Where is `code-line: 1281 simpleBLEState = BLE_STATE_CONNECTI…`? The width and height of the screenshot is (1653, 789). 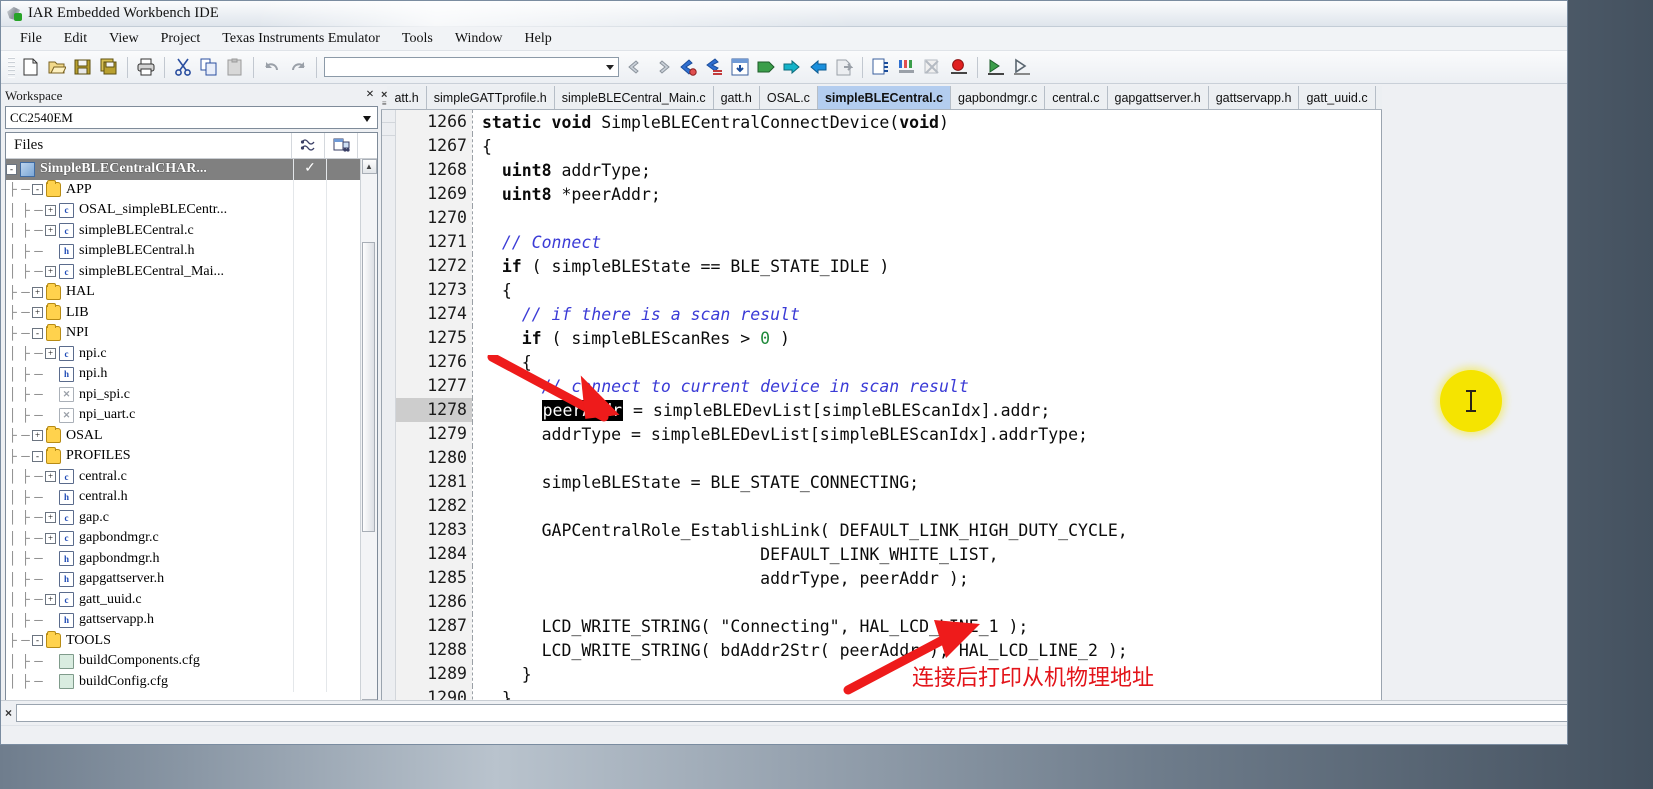 code-line: 1281 simpleBLEState = BLE_STATE_CONNECTI… is located at coordinates (888, 482).